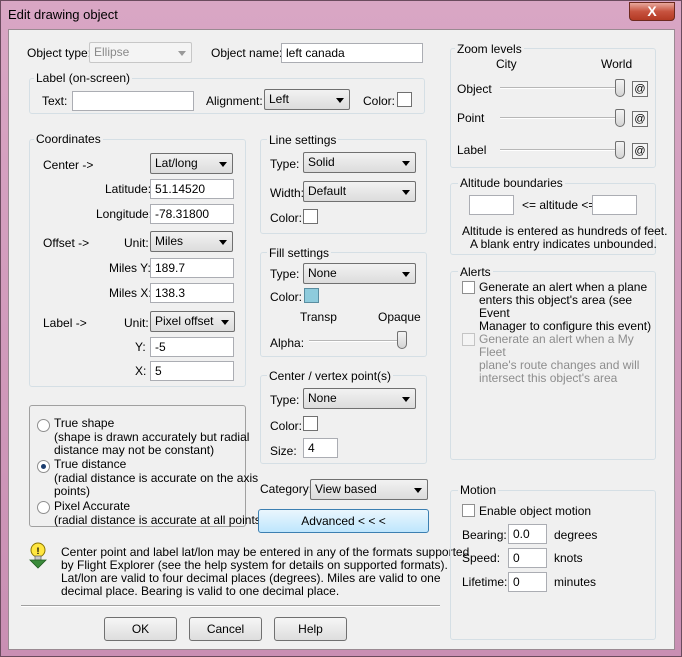  I want to click on help-button: Help, so click(310, 629).